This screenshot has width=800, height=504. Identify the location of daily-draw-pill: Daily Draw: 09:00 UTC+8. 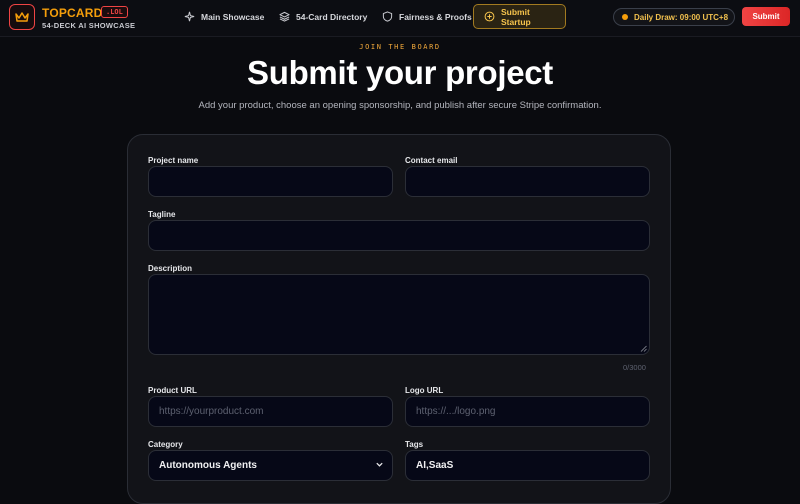
(674, 17).